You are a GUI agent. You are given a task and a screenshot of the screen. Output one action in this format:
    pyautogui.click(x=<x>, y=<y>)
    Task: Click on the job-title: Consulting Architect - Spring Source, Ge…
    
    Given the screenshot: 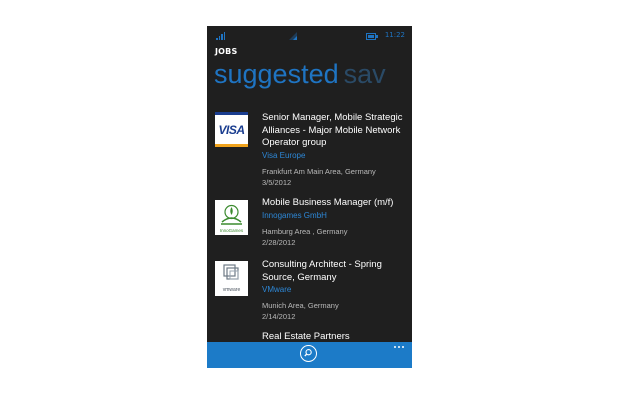 What is the action you would take?
    pyautogui.click(x=322, y=271)
    